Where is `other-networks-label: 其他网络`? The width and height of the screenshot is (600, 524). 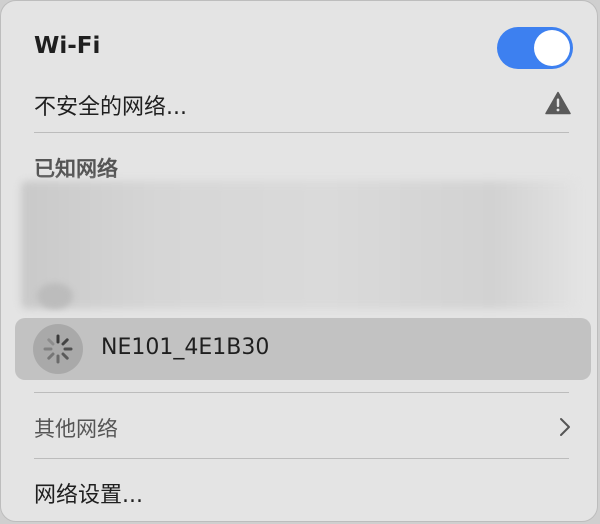 other-networks-label: 其他网络 is located at coordinates (76, 429).